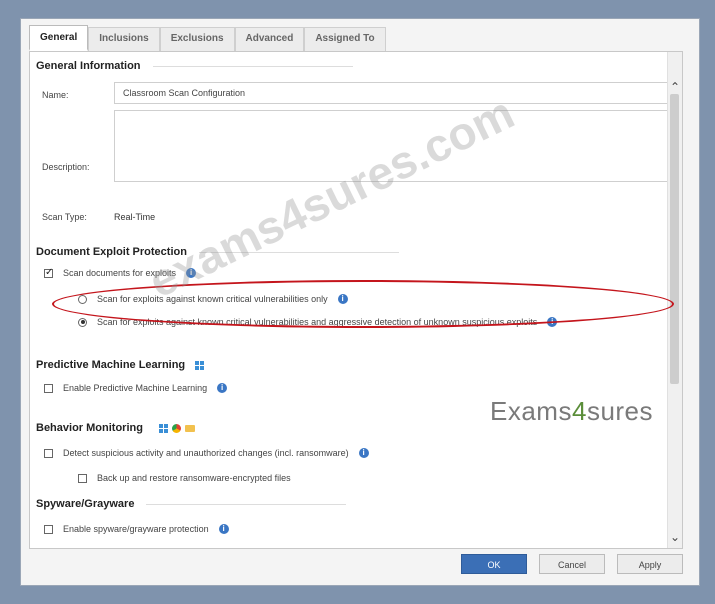  What do you see at coordinates (66, 167) in the screenshot?
I see `description-label: Description:` at bounding box center [66, 167].